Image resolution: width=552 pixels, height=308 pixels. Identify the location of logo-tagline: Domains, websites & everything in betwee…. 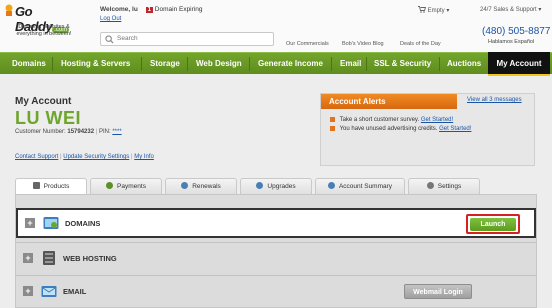
(44, 30).